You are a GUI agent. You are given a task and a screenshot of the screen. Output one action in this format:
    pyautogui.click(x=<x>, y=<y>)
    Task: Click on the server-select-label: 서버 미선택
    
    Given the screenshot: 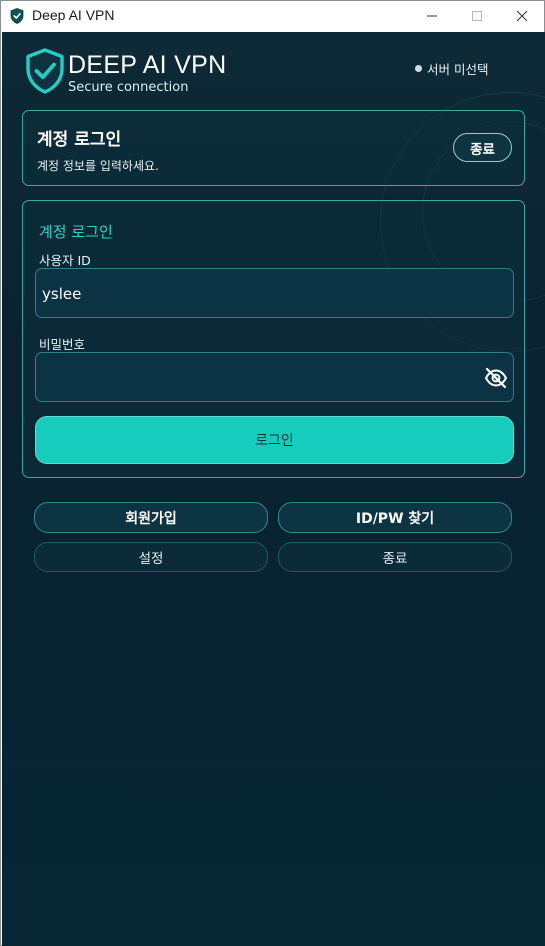 What is the action you would take?
    pyautogui.click(x=458, y=69)
    